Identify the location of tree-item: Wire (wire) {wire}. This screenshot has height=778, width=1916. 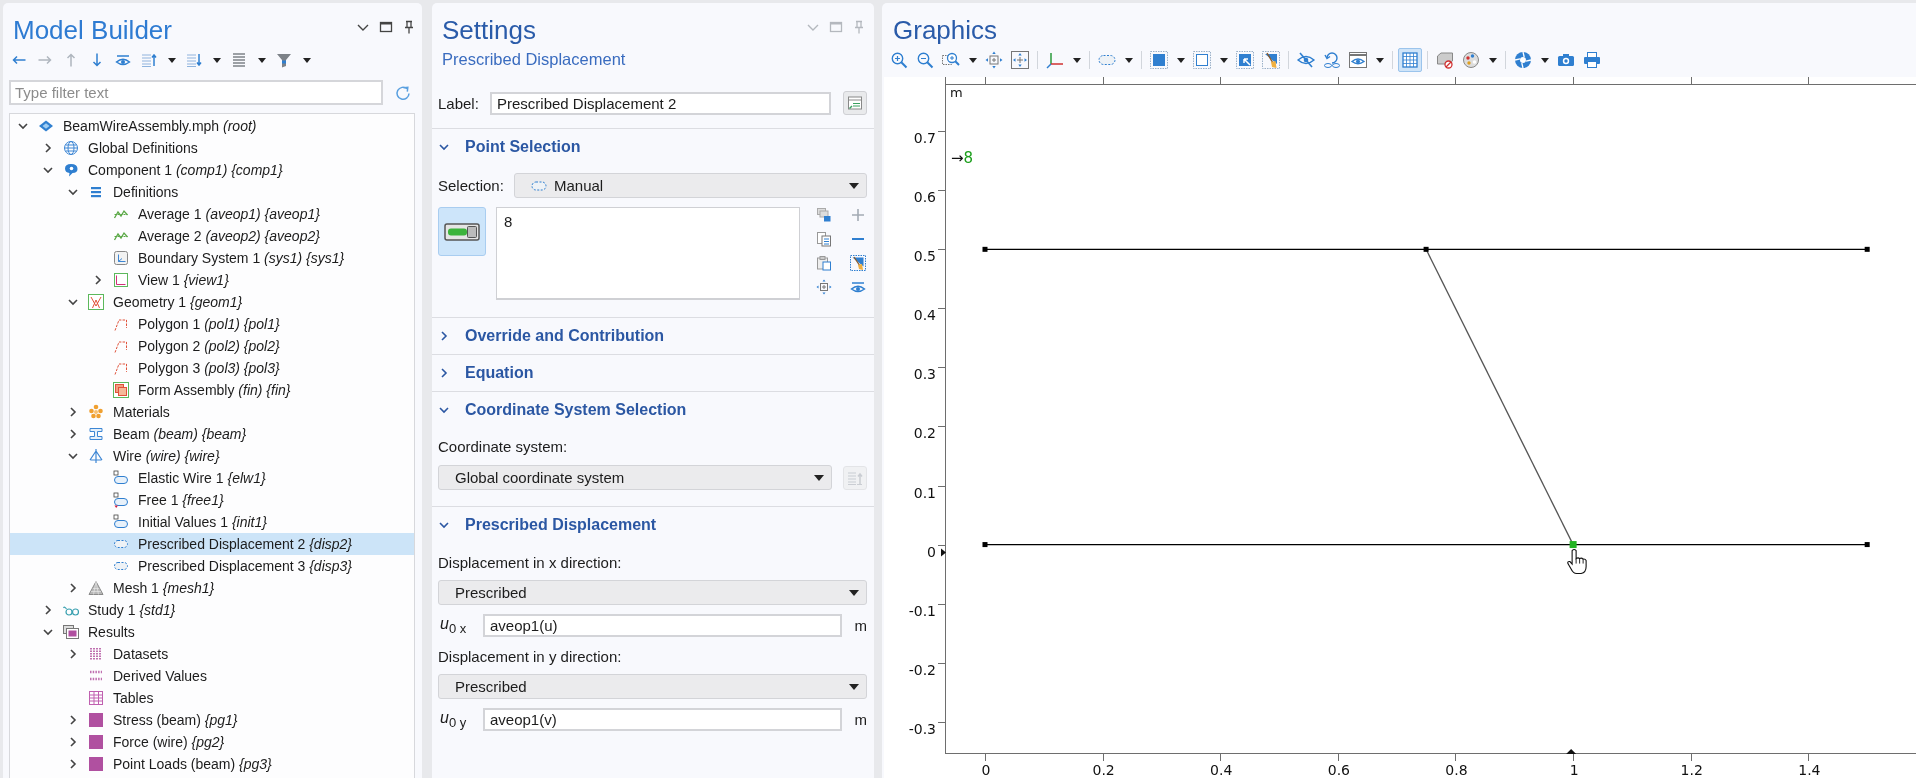
(212, 456).